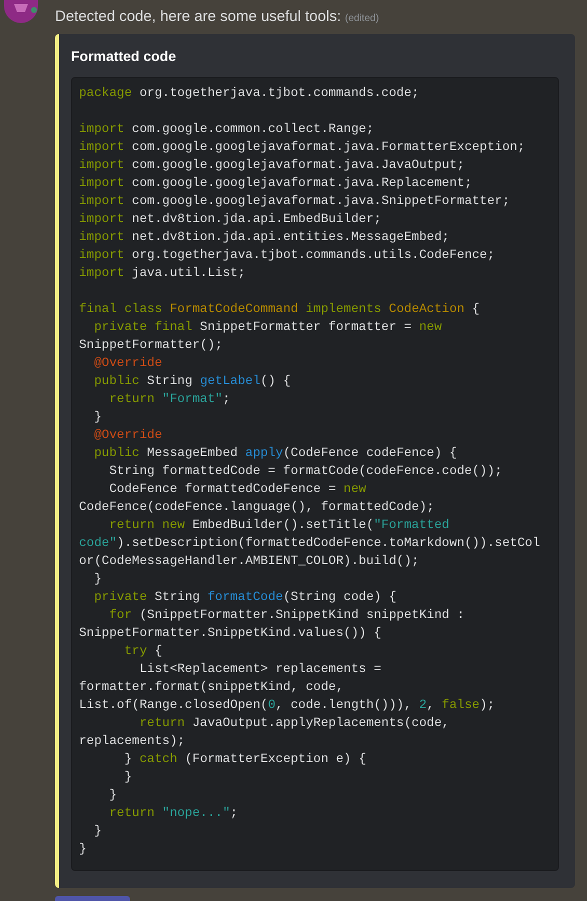 The image size is (587, 901). Describe the element at coordinates (272, 165) in the screenshot. I see `code-line: import com.google.googlejavaformat.java.JavaOutput;` at that location.